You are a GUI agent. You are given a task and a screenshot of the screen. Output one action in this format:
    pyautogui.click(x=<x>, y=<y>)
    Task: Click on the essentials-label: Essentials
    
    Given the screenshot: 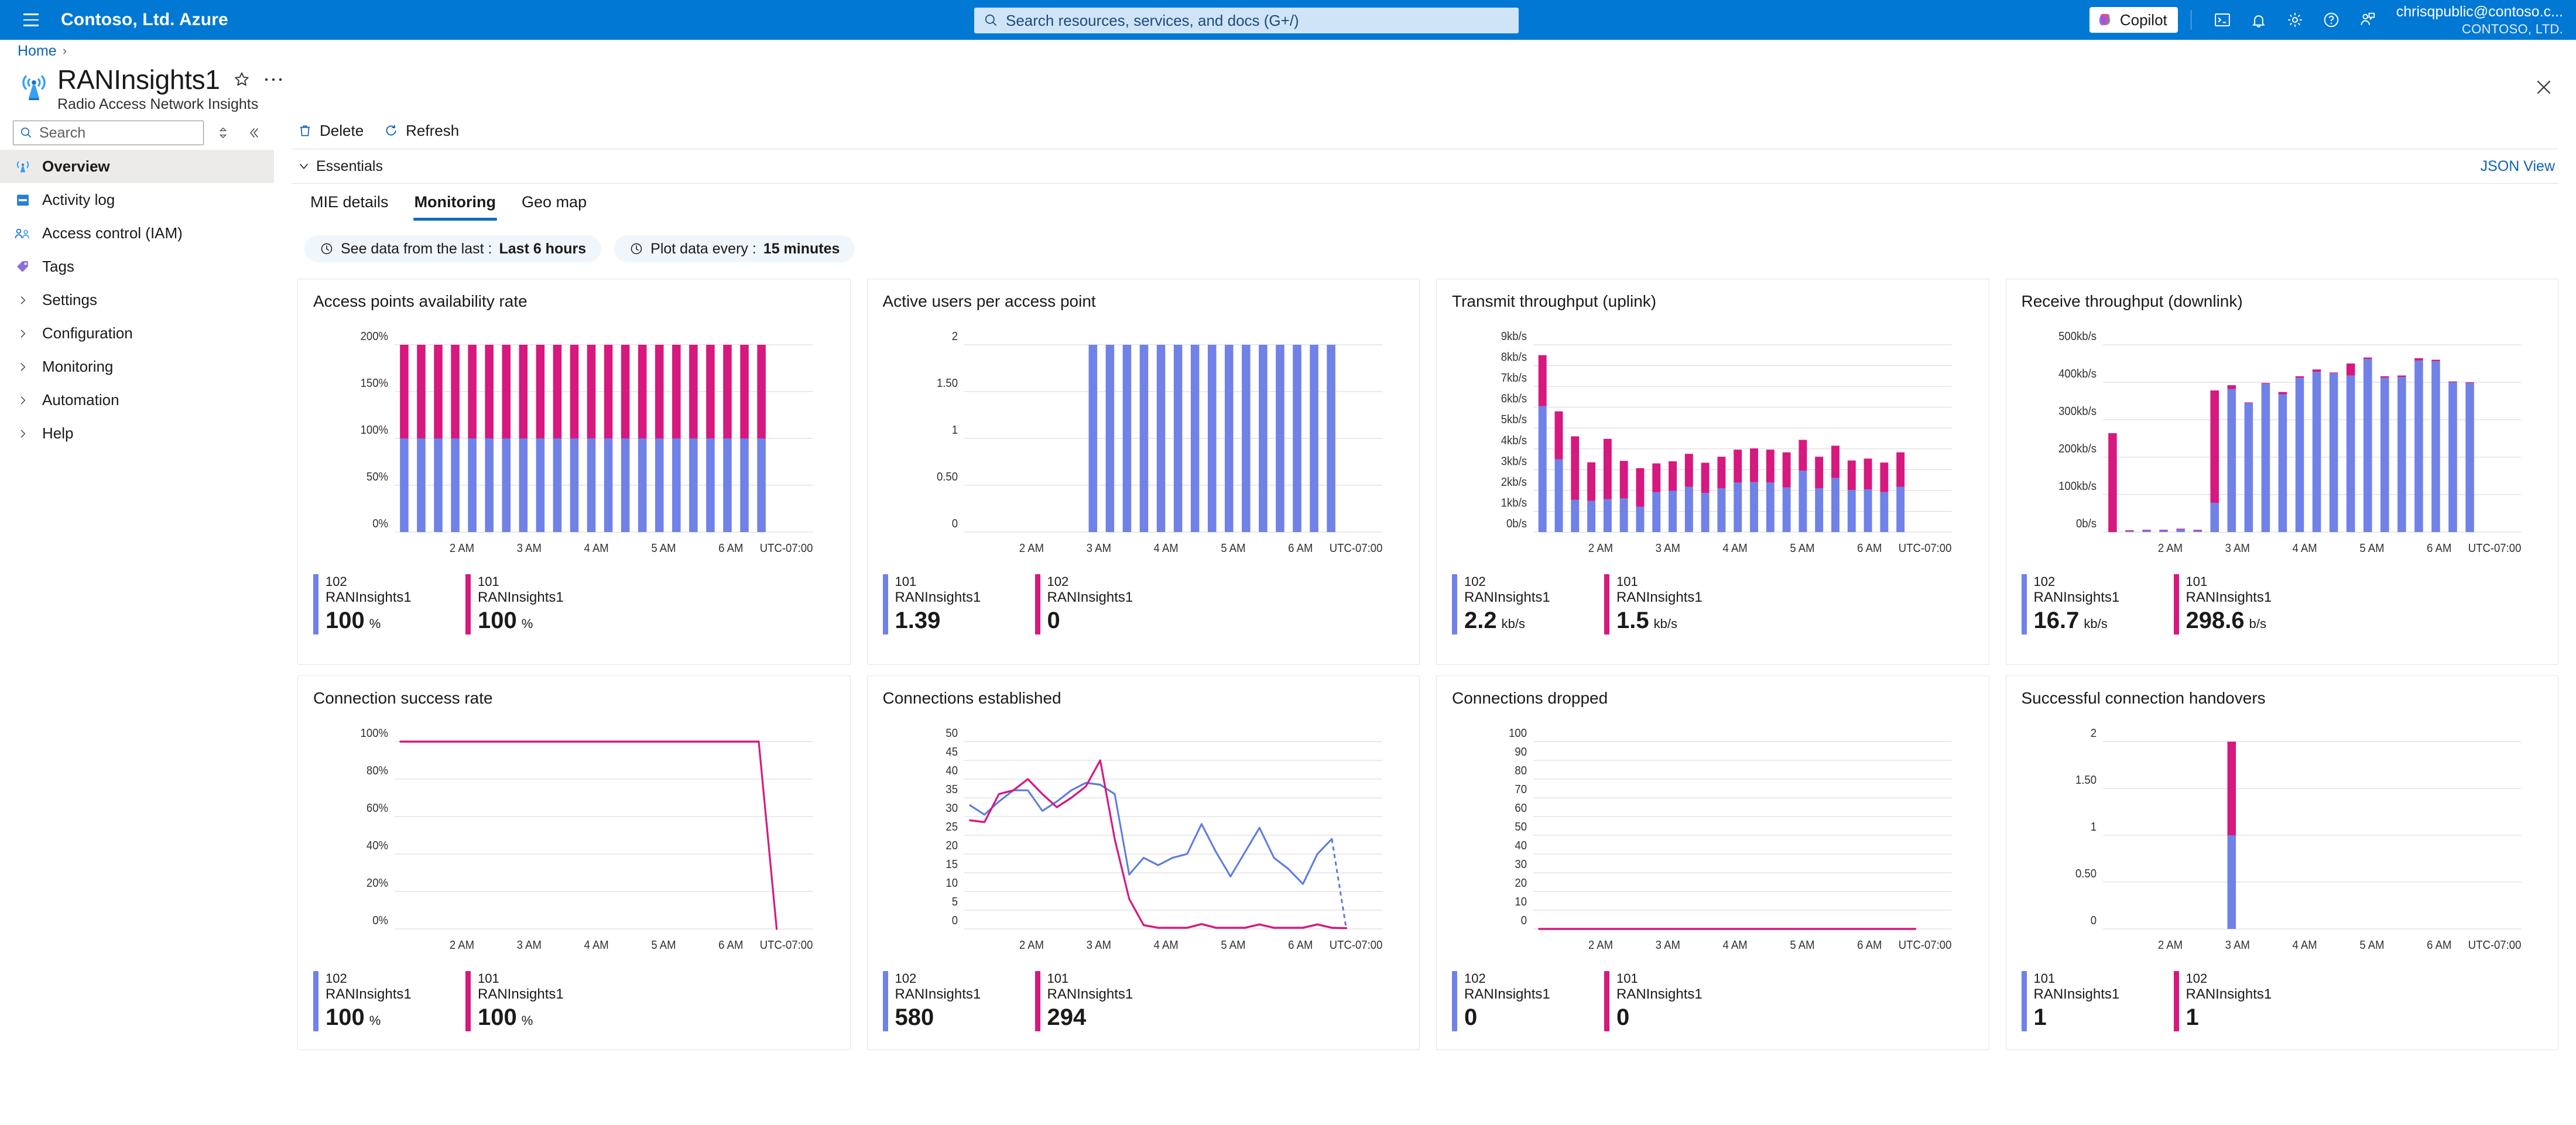 What is the action you would take?
    pyautogui.click(x=349, y=165)
    